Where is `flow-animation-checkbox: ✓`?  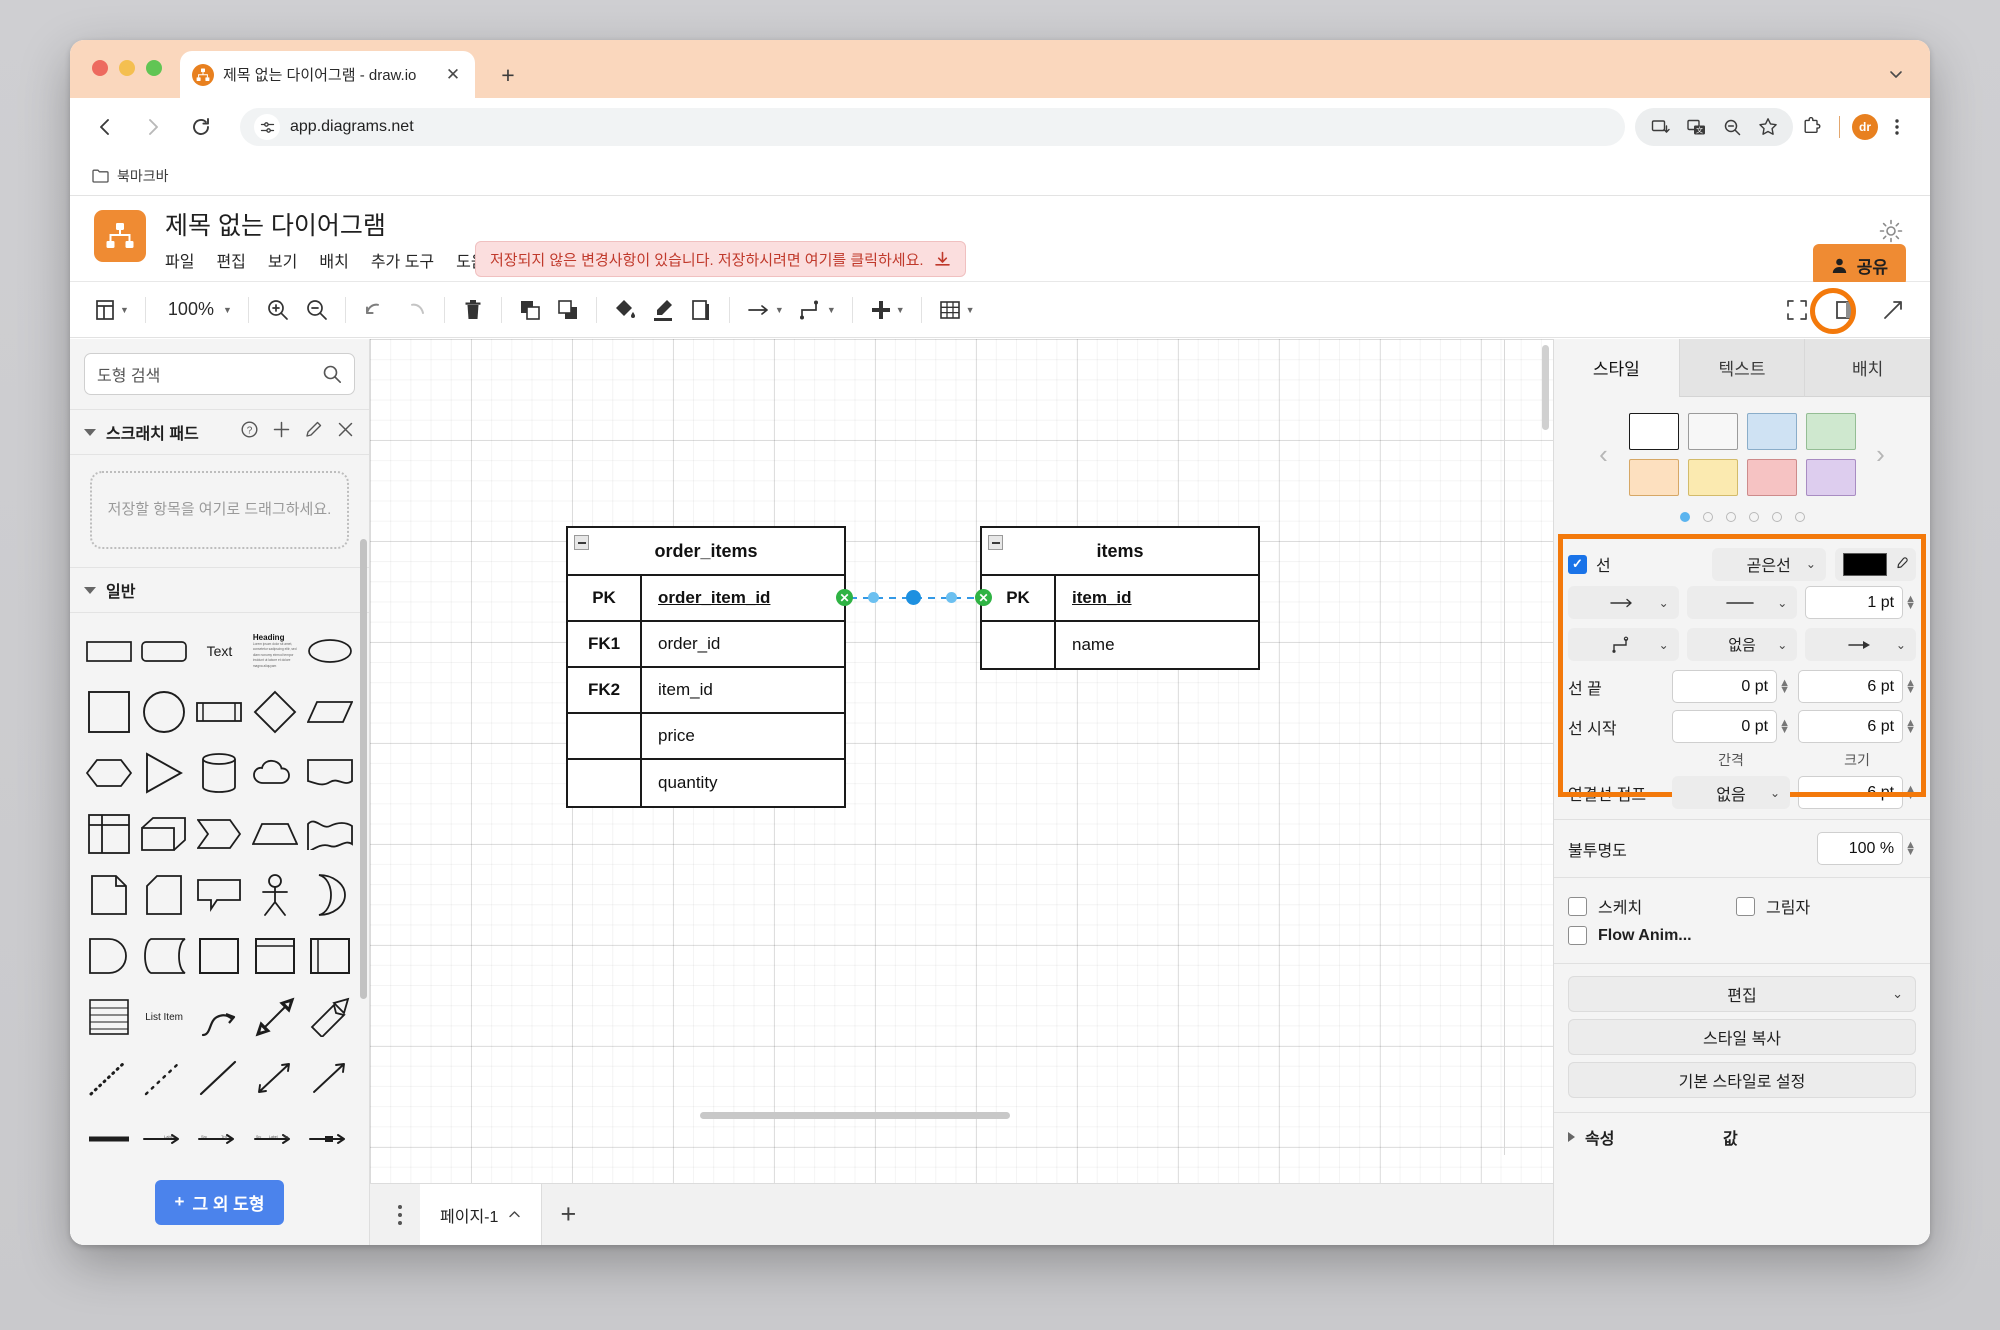 flow-animation-checkbox: ✓ is located at coordinates (1577, 935).